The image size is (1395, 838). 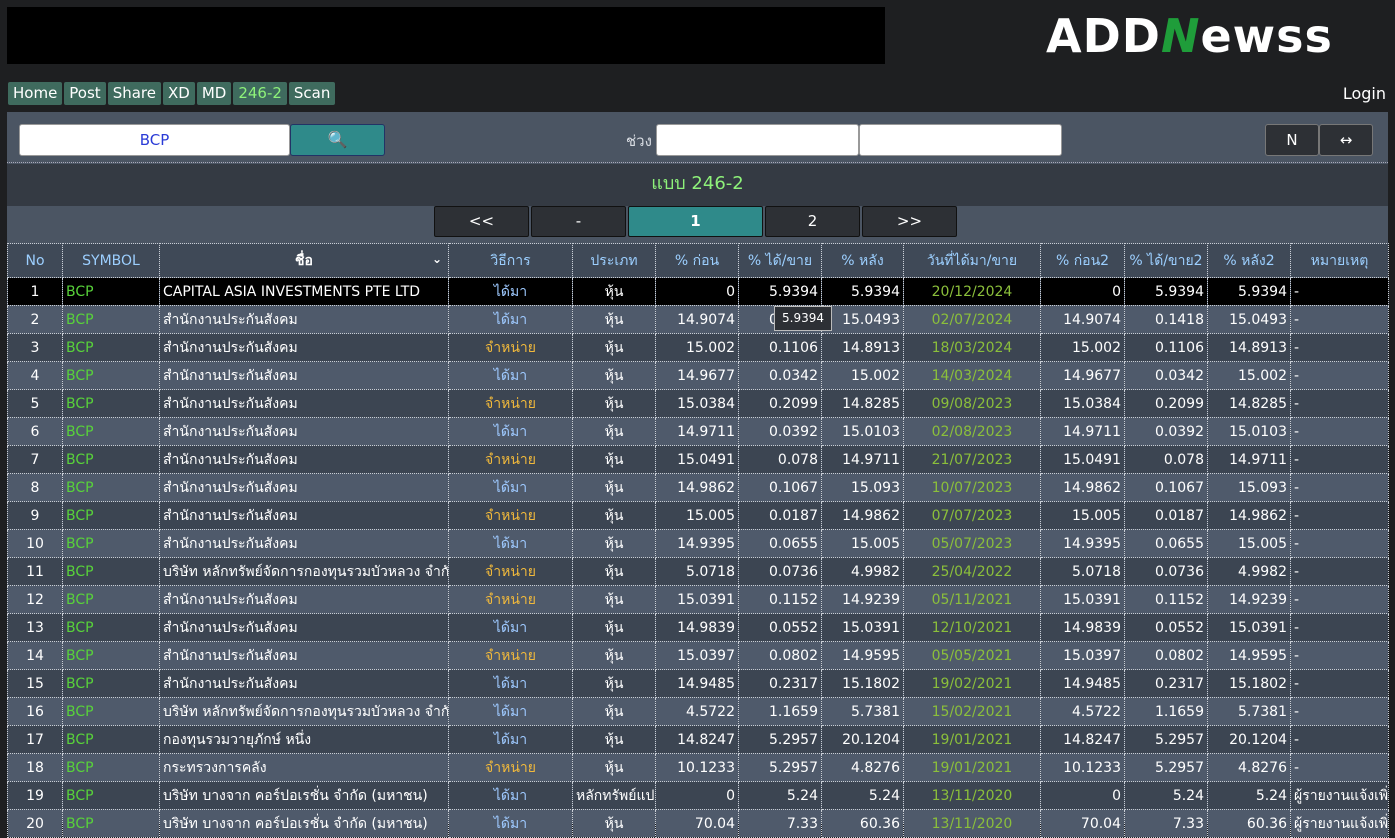 What do you see at coordinates (1339, 260) in the screenshot?
I see `column-header: หมายเหตุ` at bounding box center [1339, 260].